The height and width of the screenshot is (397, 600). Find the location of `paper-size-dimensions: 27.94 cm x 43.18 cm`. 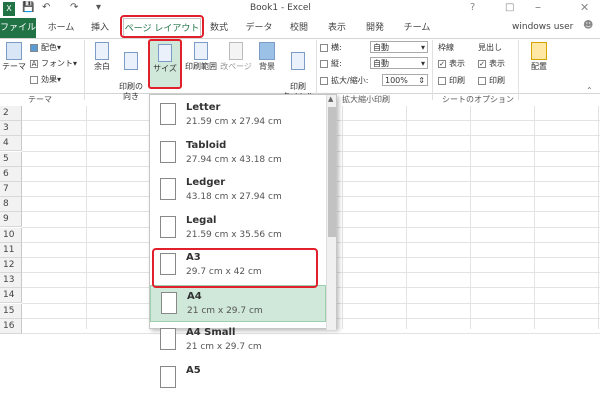

paper-size-dimensions: 27.94 cm x 43.18 cm is located at coordinates (234, 160).